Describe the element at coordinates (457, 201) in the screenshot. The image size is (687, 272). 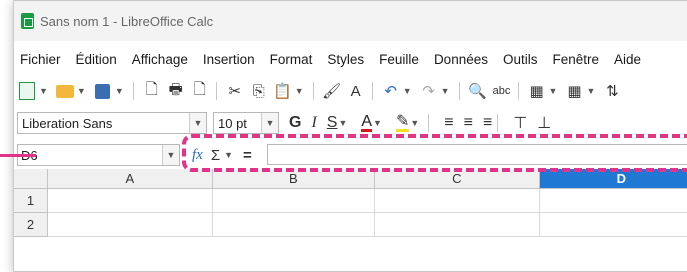
I see `cell-c1` at that location.